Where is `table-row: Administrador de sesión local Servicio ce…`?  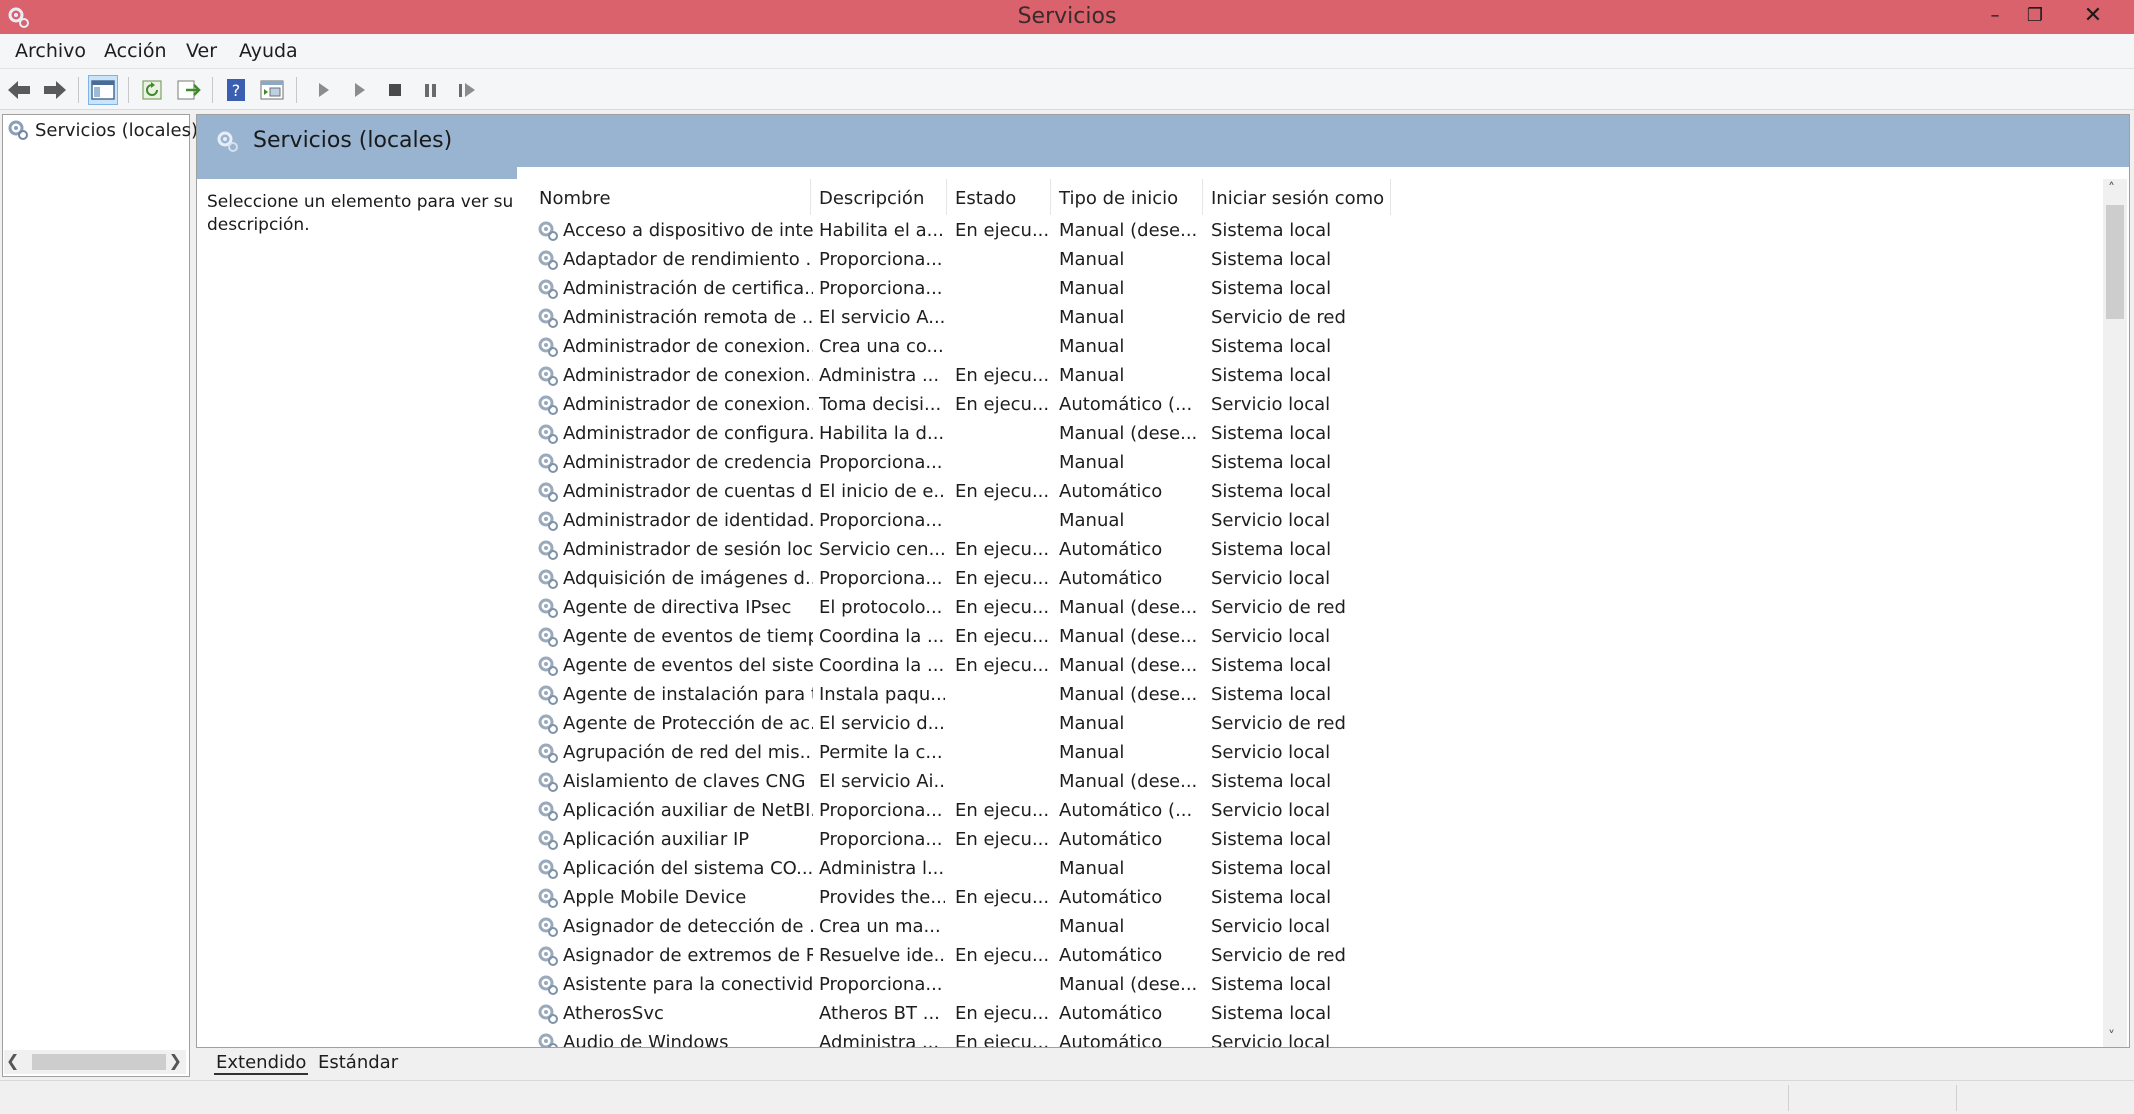
table-row: Administrador de sesión local Servicio ce… is located at coordinates (1033, 550).